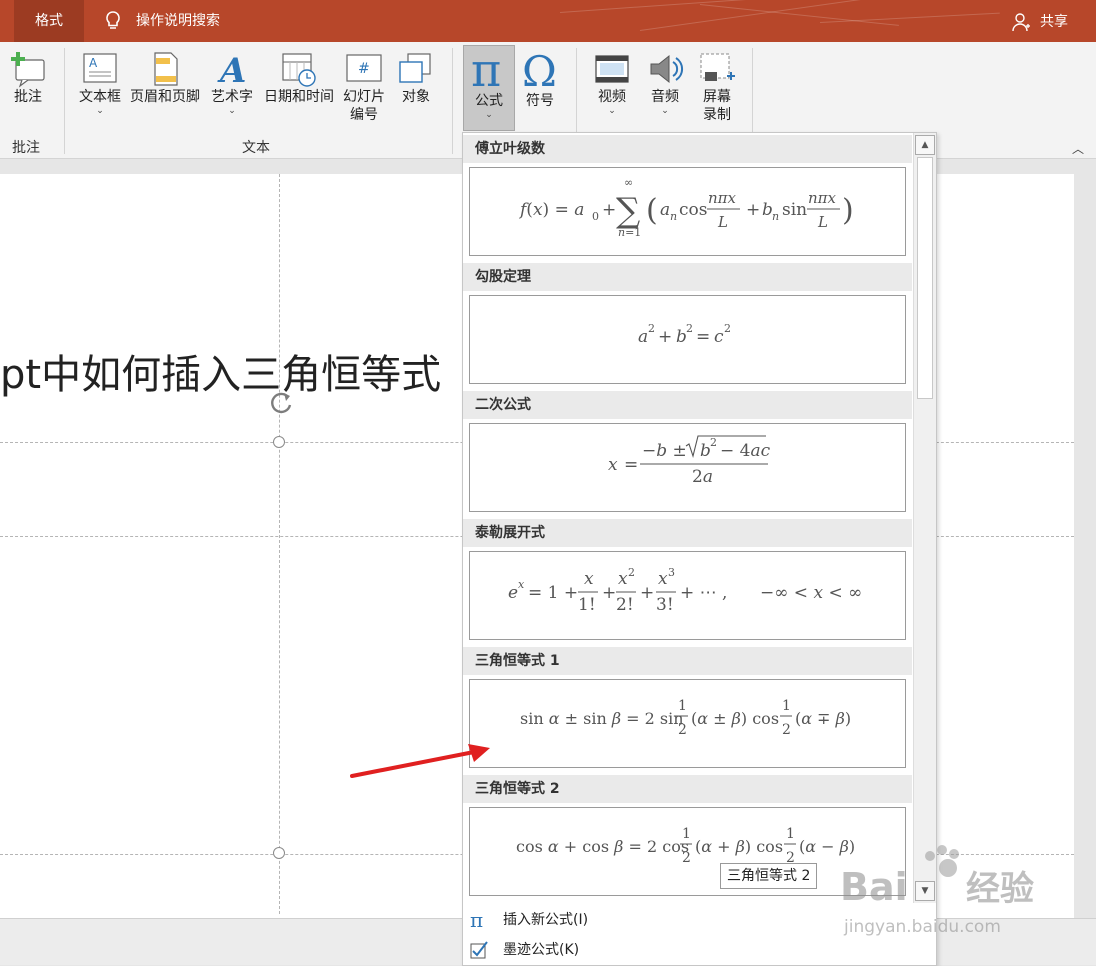 Image resolution: width=1096 pixels, height=966 pixels. Describe the element at coordinates (279, 853) in the screenshot. I see `resize-handle-bottom` at that location.